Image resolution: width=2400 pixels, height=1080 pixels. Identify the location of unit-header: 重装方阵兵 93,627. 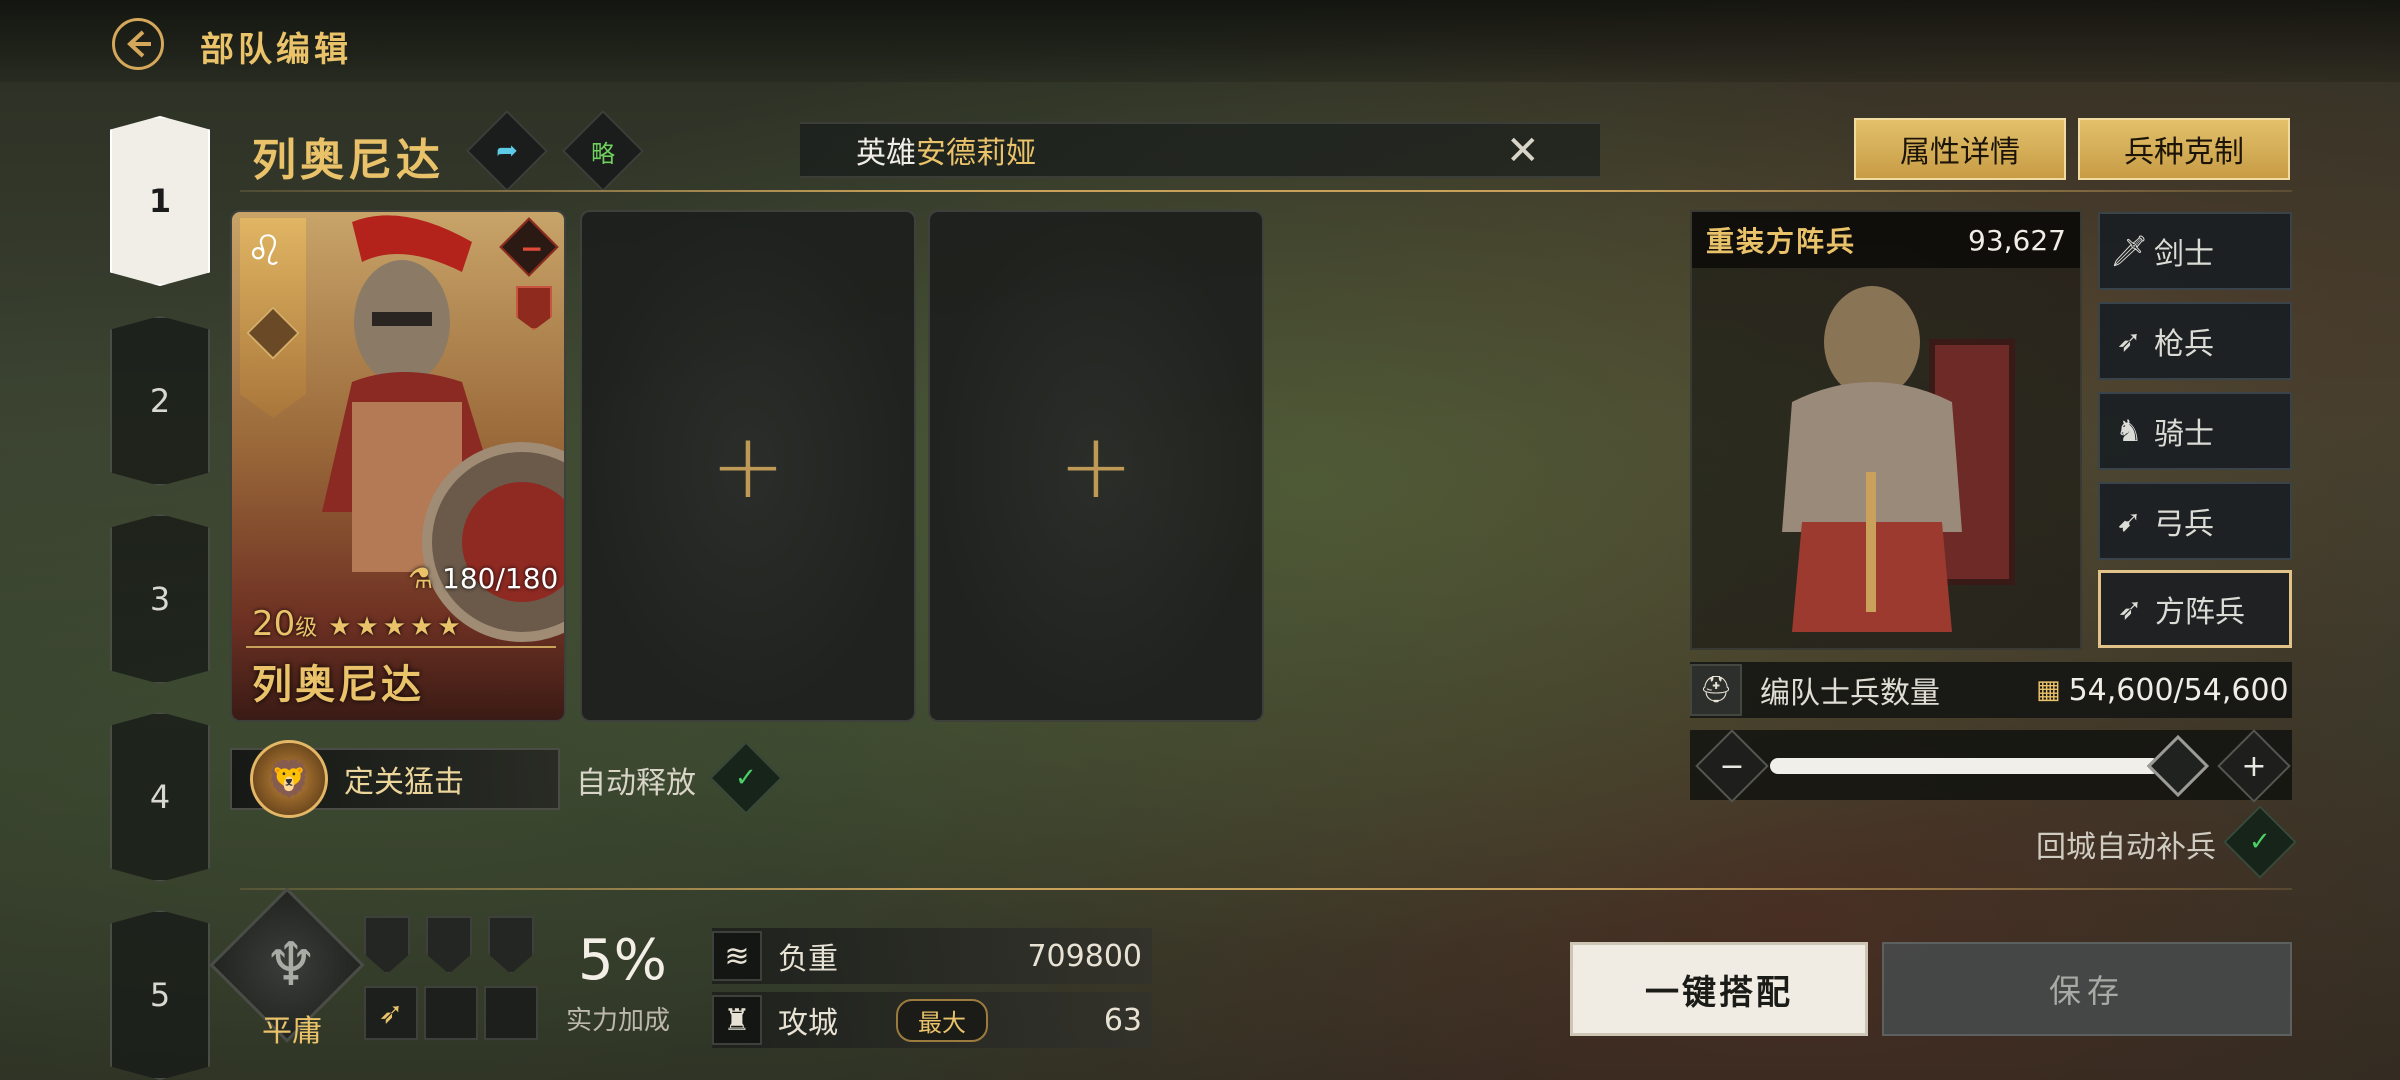
(1886, 240).